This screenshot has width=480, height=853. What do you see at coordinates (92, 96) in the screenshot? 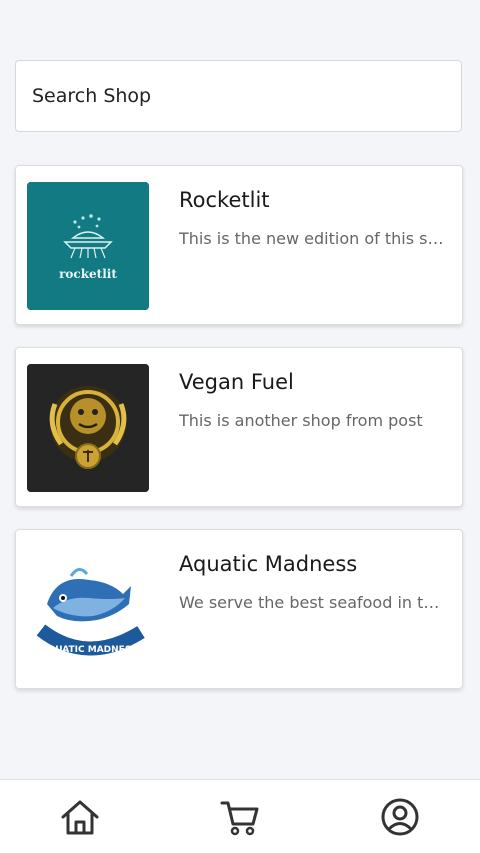
I see `search-placeholder: Search Shop` at bounding box center [92, 96].